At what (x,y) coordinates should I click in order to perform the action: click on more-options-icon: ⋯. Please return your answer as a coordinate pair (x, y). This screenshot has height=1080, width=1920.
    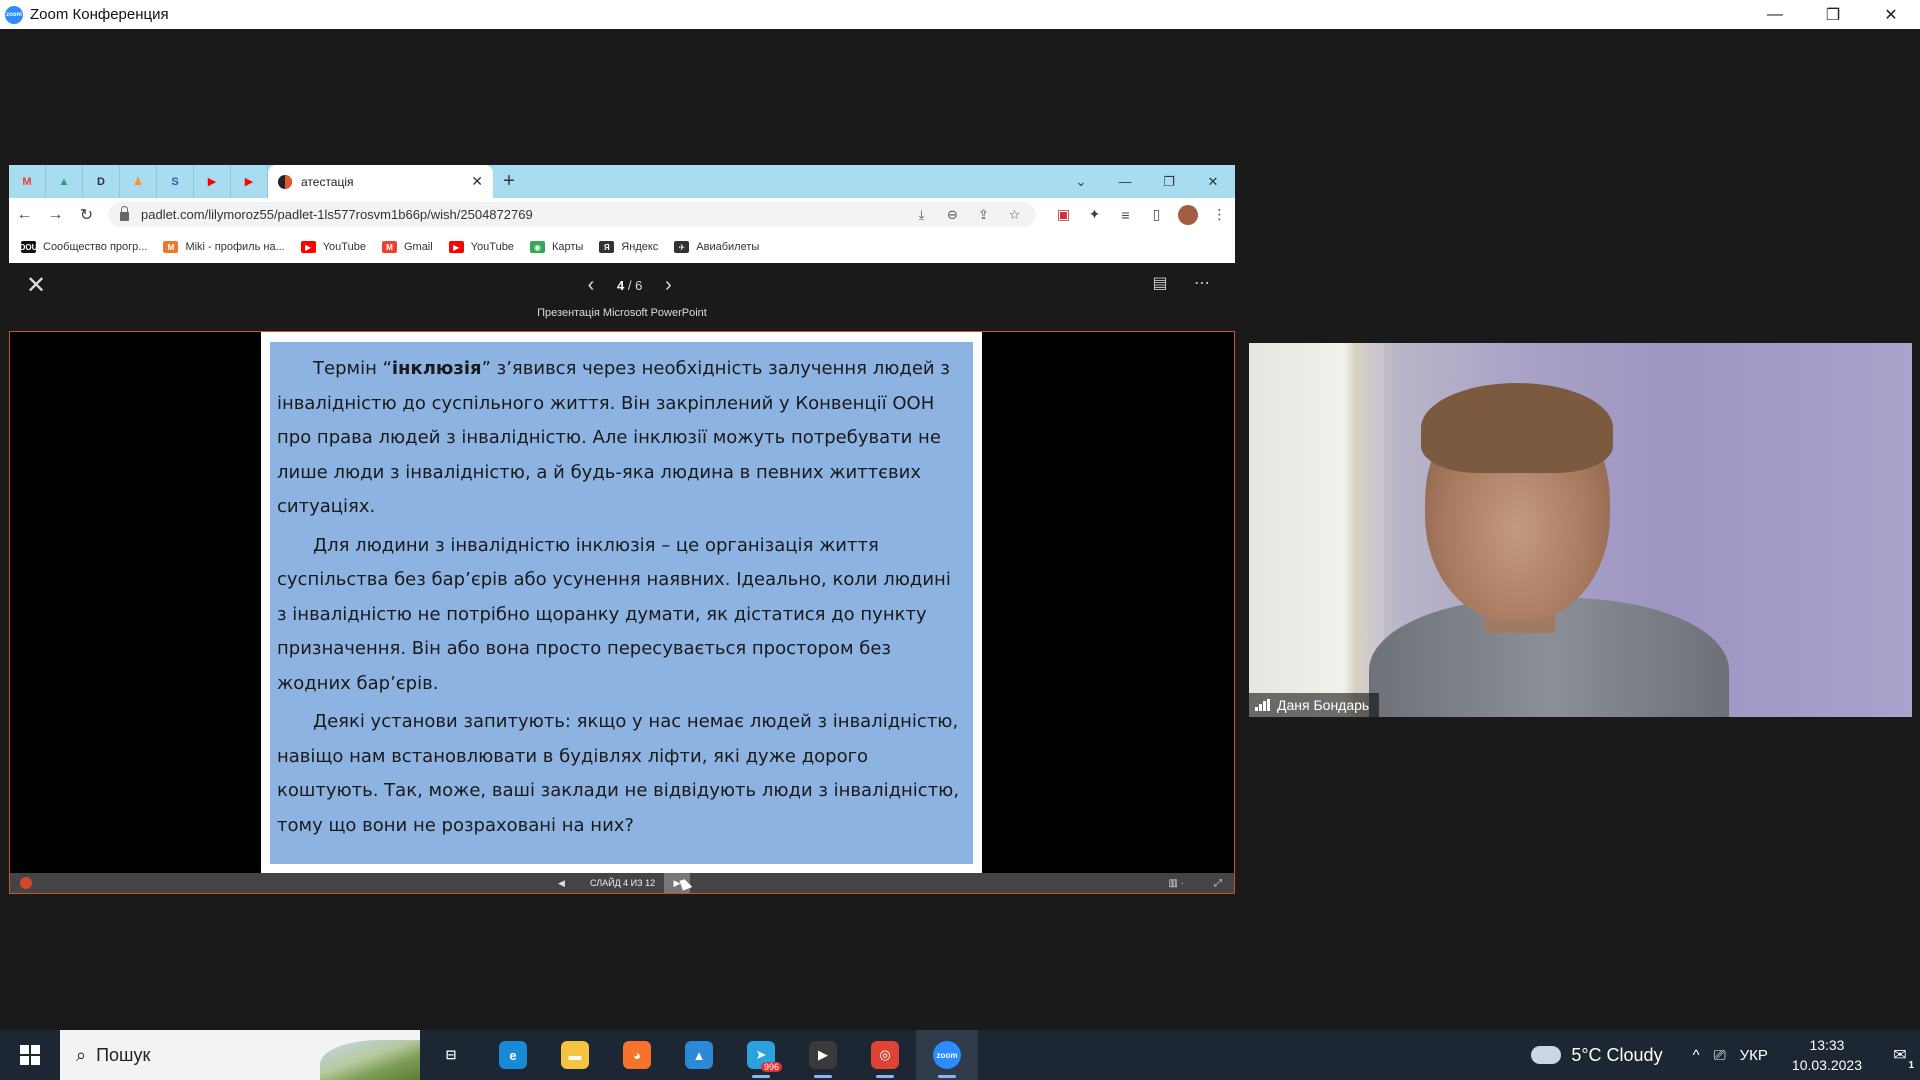
    Looking at the image, I should click on (1202, 283).